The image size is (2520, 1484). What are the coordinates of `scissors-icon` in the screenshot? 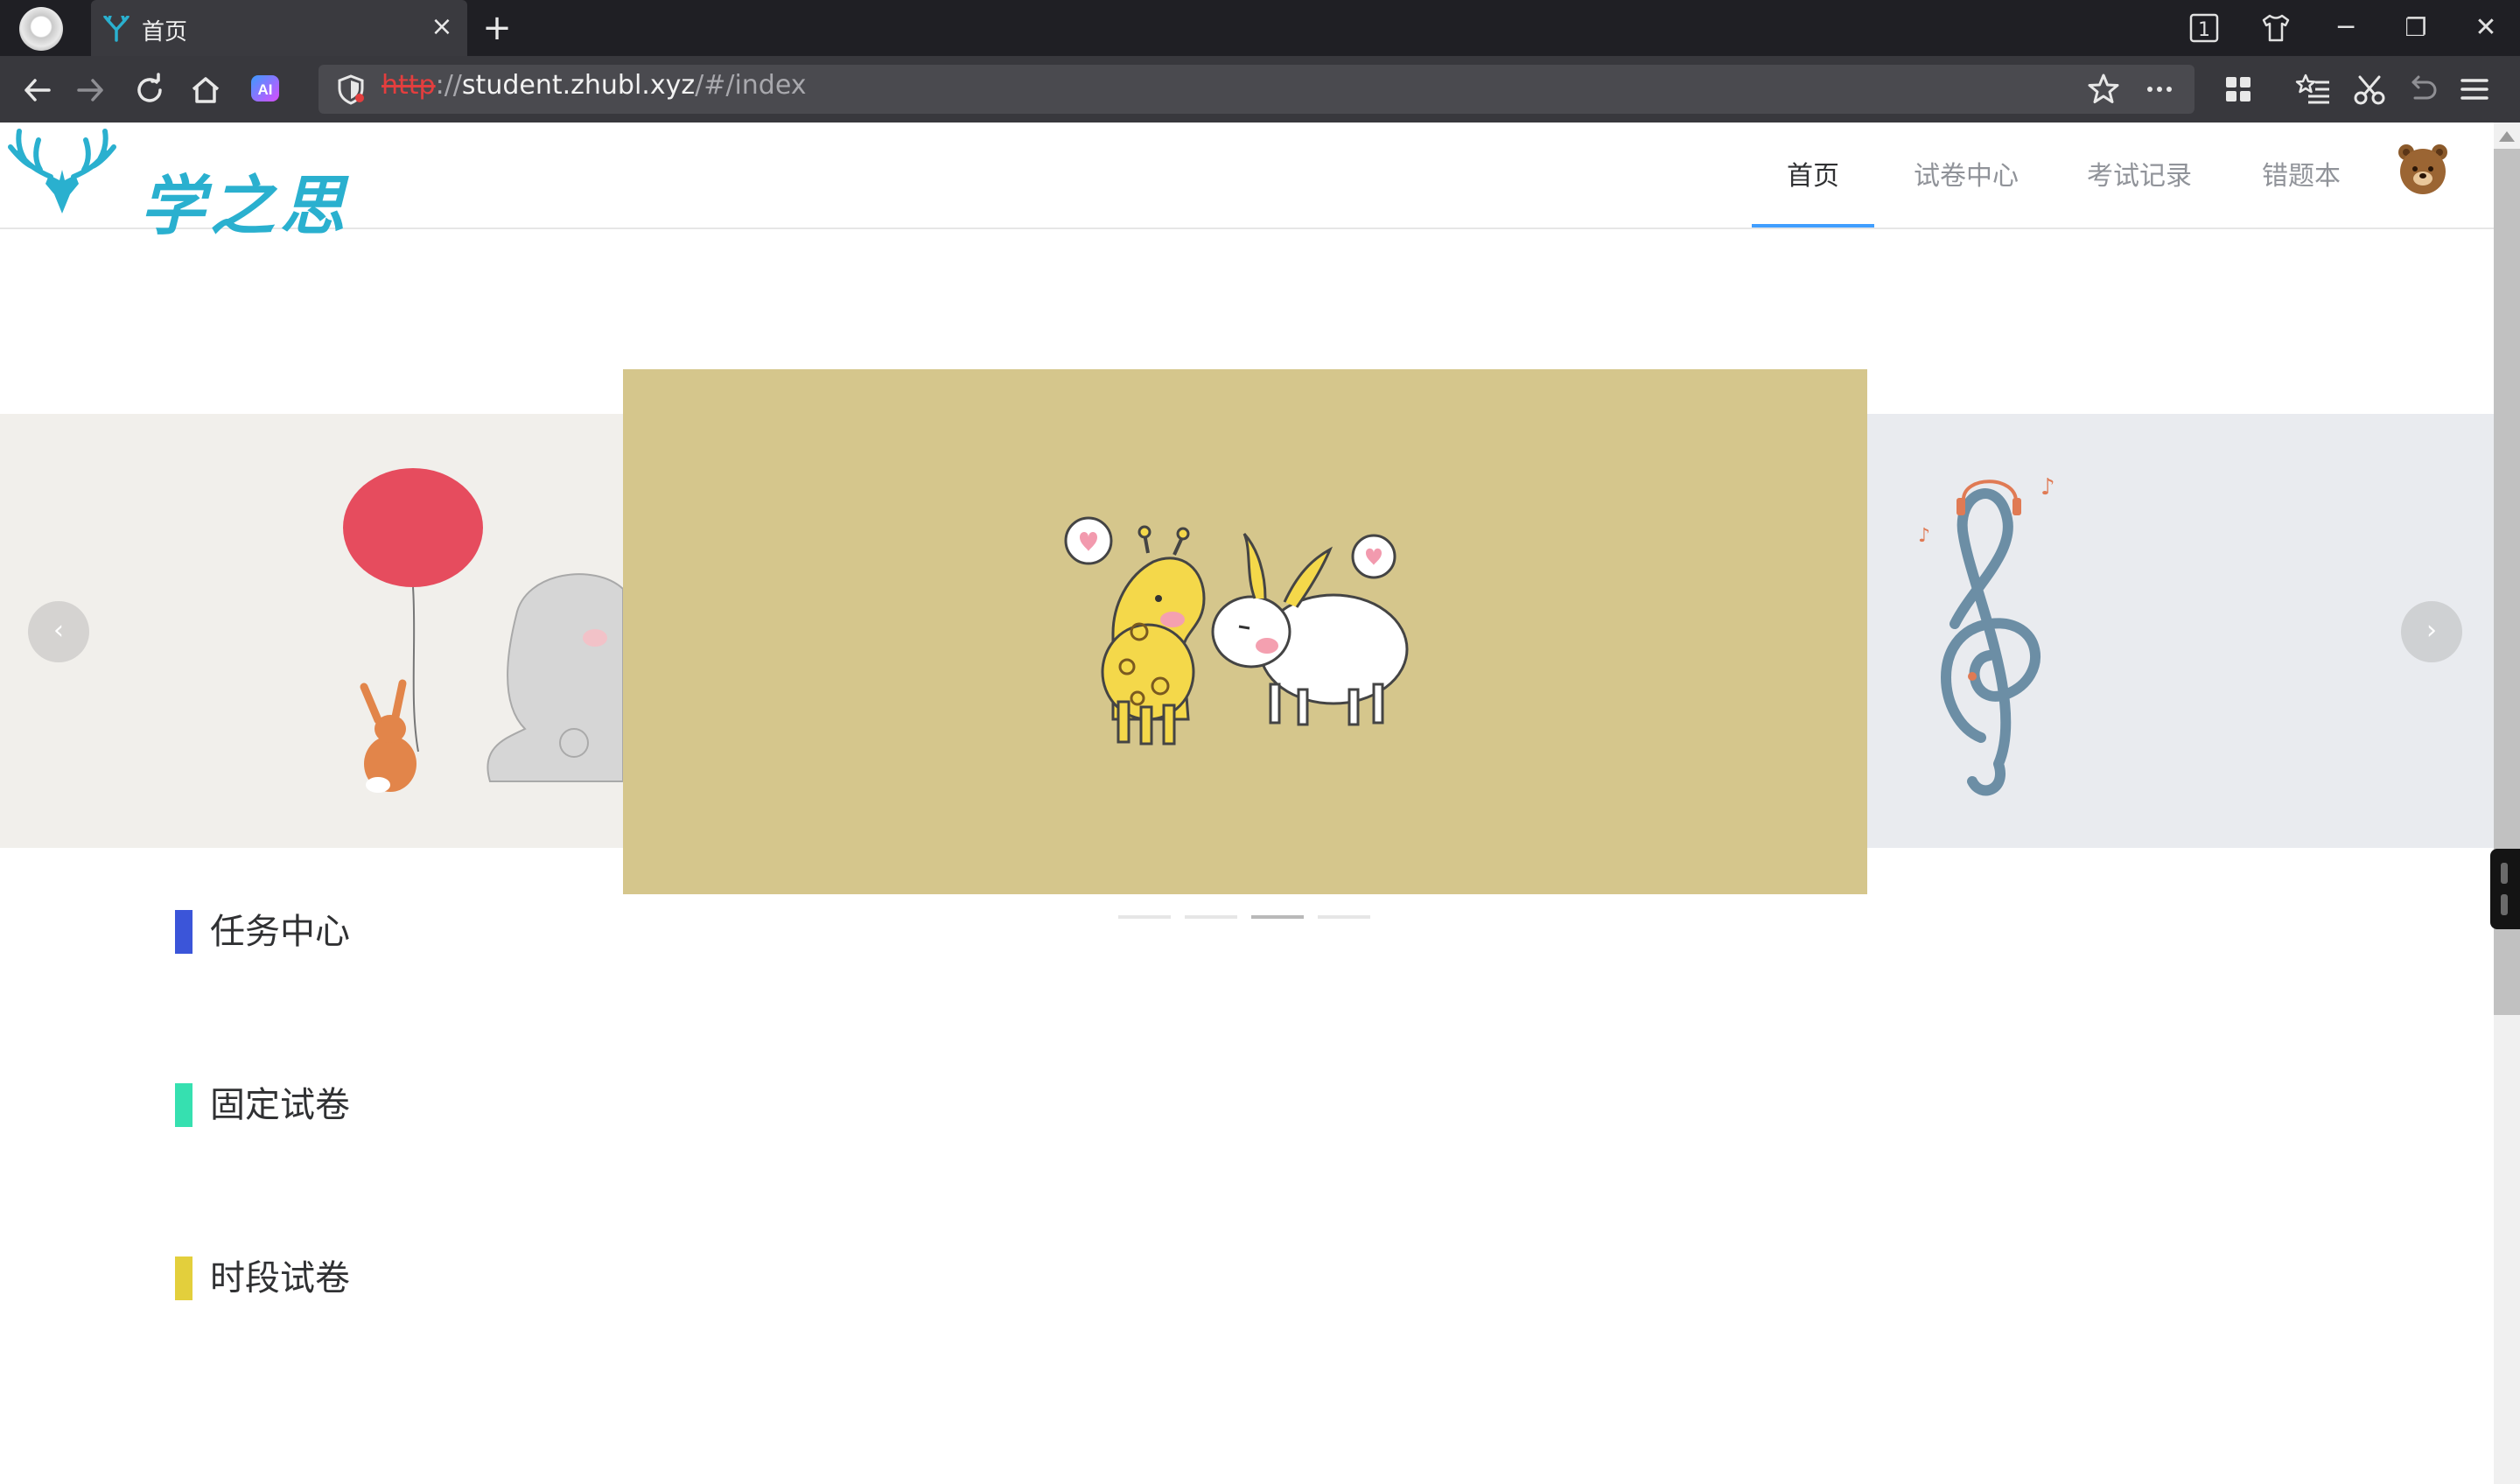 It's located at (2369, 89).